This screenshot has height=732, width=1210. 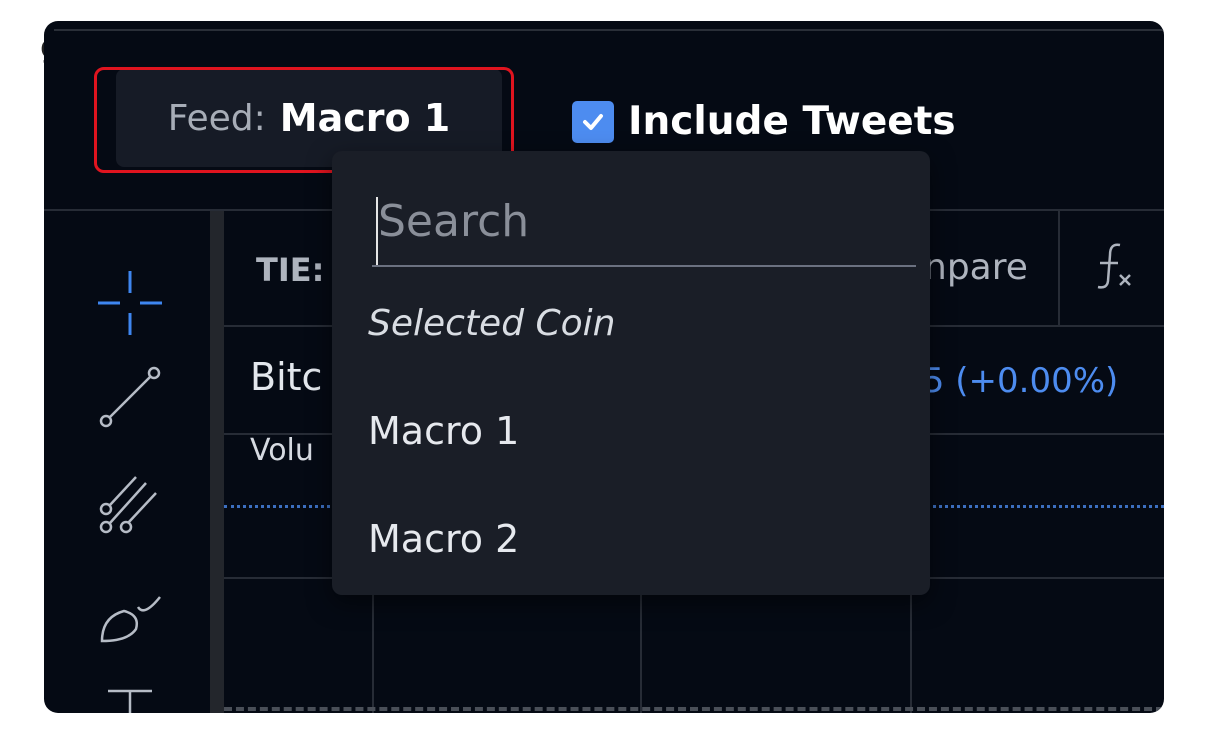 What do you see at coordinates (290, 270) in the screenshot?
I see `symbol-label: TIE:` at bounding box center [290, 270].